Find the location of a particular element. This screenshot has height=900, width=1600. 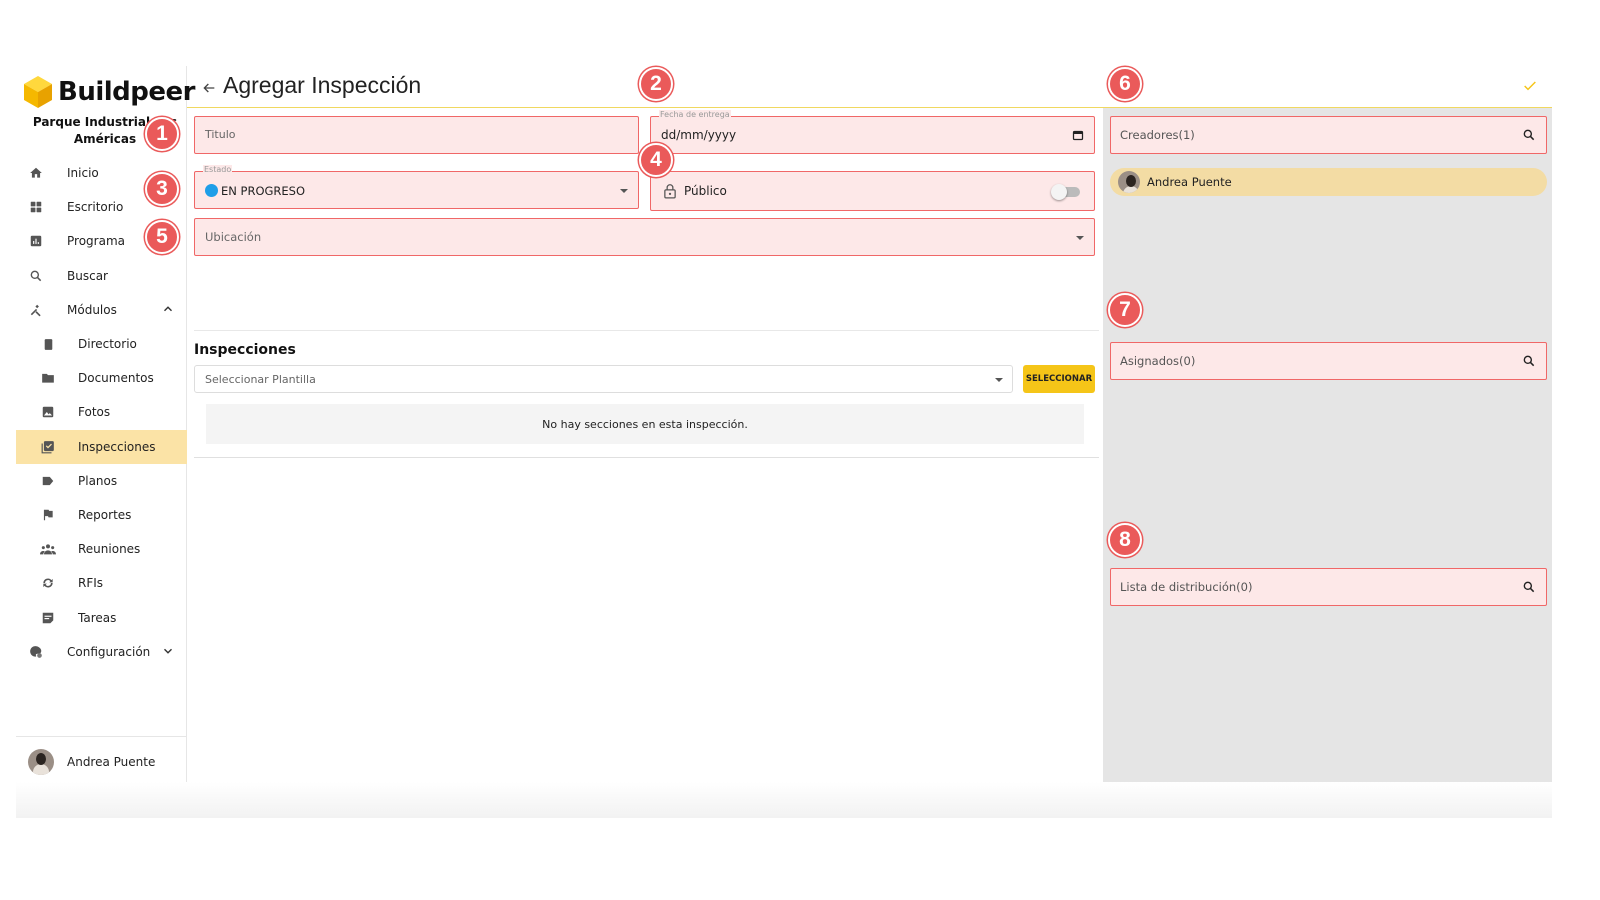

callout-marker-6: 6 is located at coordinates (1125, 84).